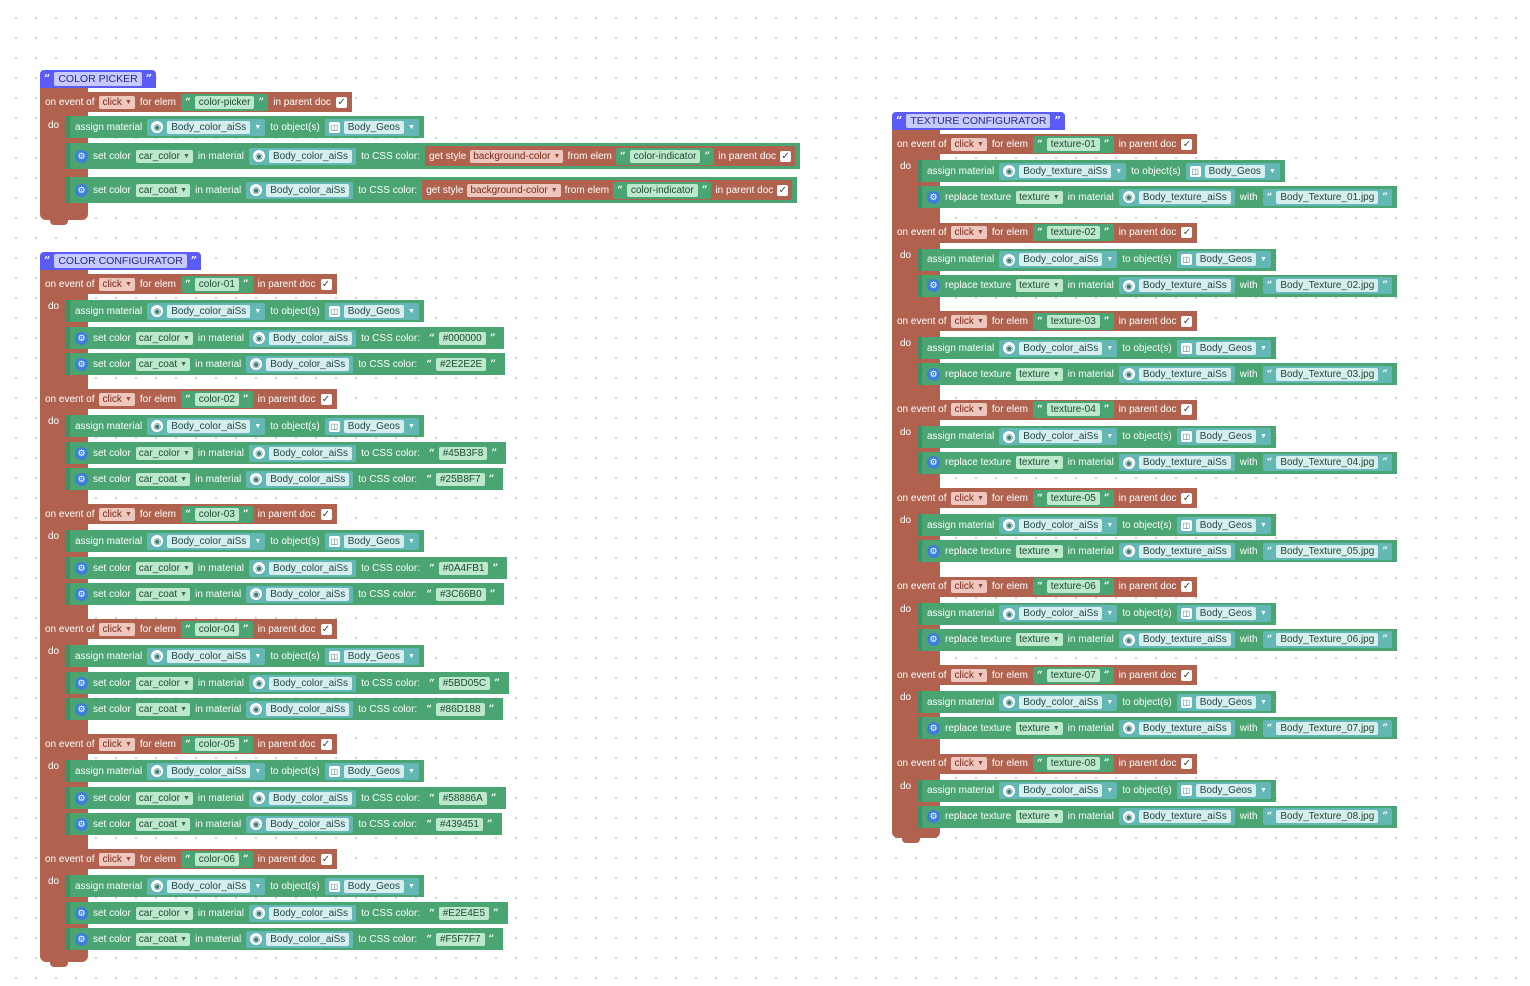 This screenshot has height=986, width=1530. I want to click on elem-id-field: texture-04, so click(1073, 409).